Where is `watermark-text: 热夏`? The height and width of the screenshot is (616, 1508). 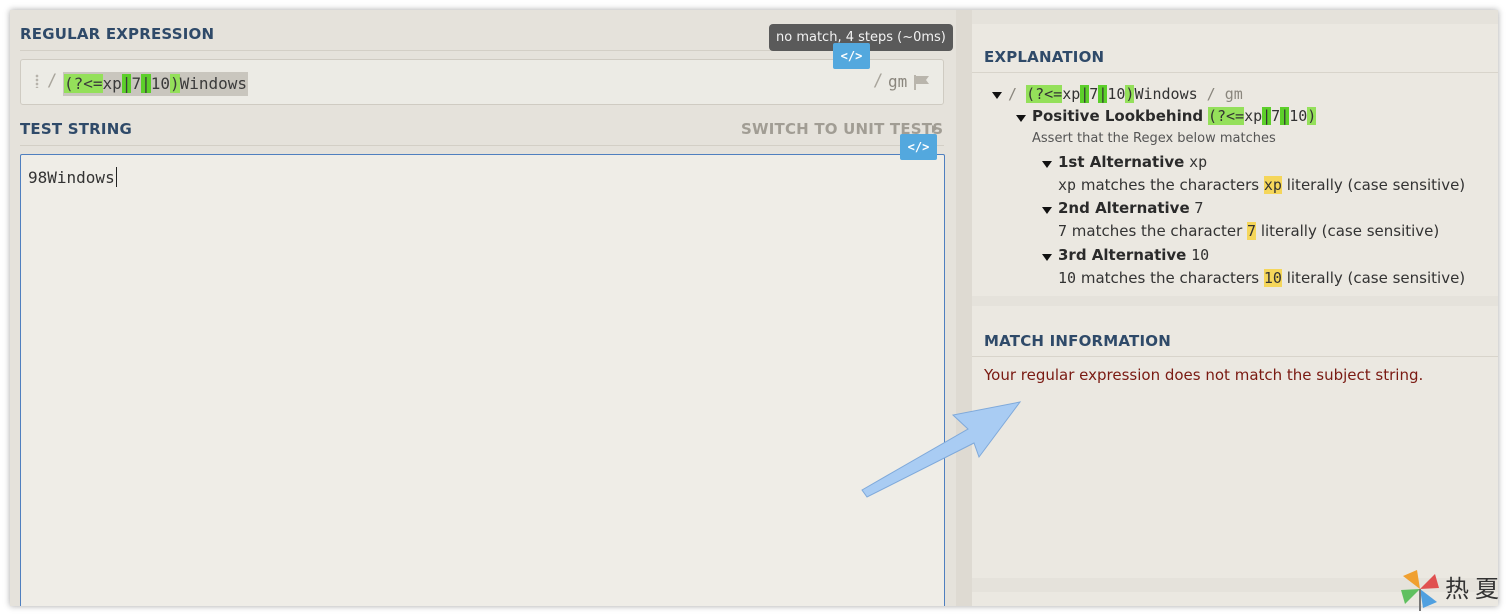 watermark-text: 热夏 is located at coordinates (1475, 589).